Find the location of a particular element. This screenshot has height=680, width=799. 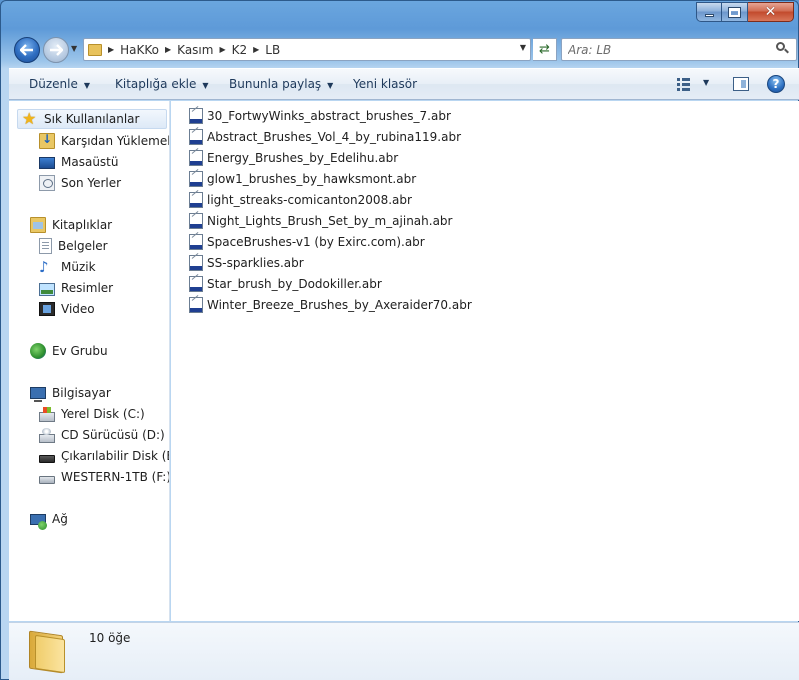

back-button is located at coordinates (27, 50).